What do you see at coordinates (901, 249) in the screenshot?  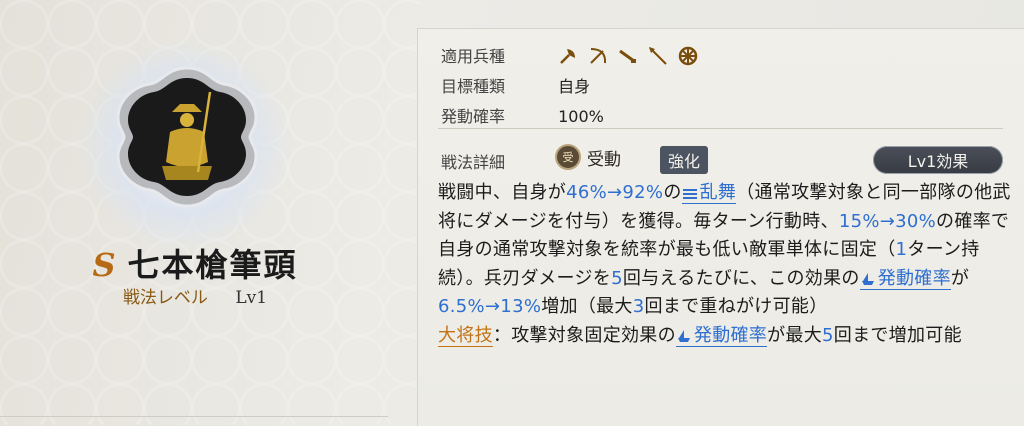 I see `desc-value: 1` at bounding box center [901, 249].